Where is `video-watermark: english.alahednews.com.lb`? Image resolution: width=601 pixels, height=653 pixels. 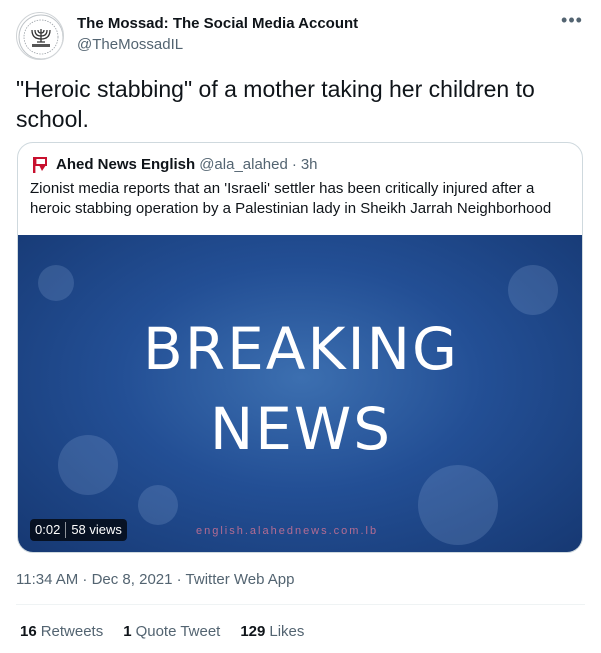 video-watermark: english.alahednews.com.lb is located at coordinates (287, 531).